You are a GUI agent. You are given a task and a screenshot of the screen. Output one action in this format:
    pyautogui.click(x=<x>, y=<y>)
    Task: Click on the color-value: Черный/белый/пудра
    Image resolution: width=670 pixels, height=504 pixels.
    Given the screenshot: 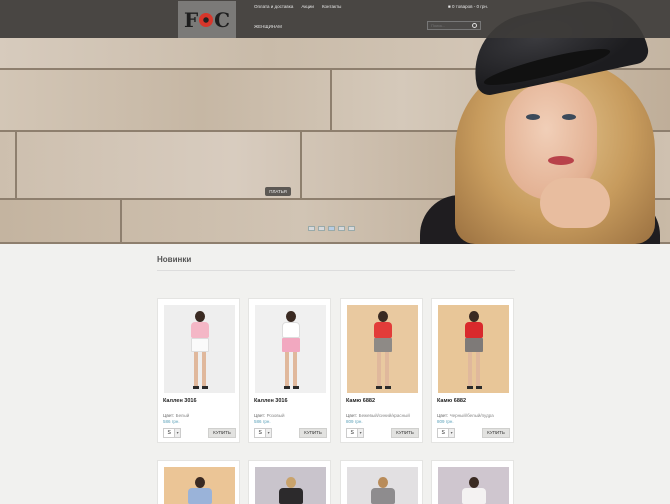 What is the action you would take?
    pyautogui.click(x=471, y=415)
    